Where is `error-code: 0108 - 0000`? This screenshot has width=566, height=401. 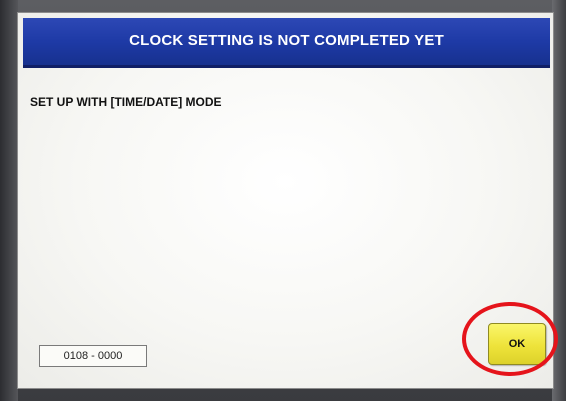 error-code: 0108 - 0000 is located at coordinates (93, 356).